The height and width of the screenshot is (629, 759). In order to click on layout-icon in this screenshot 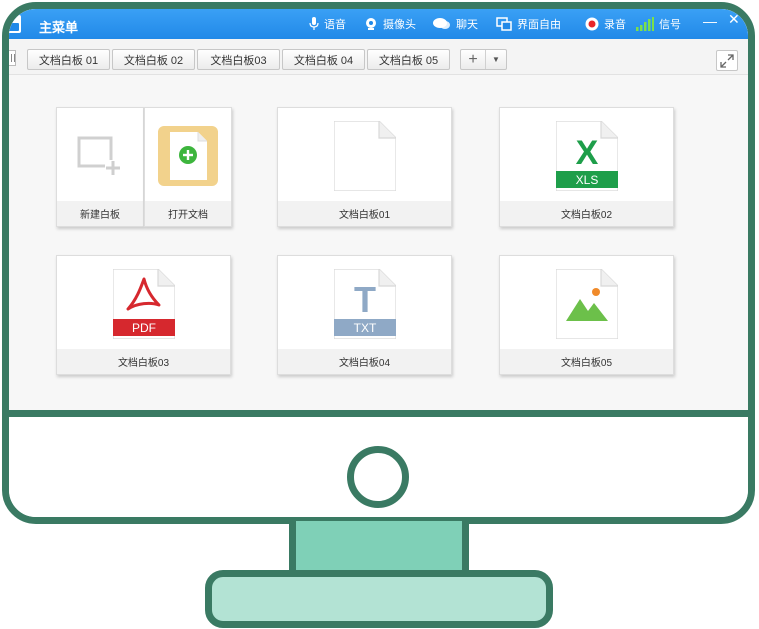, I will do `click(504, 24)`.